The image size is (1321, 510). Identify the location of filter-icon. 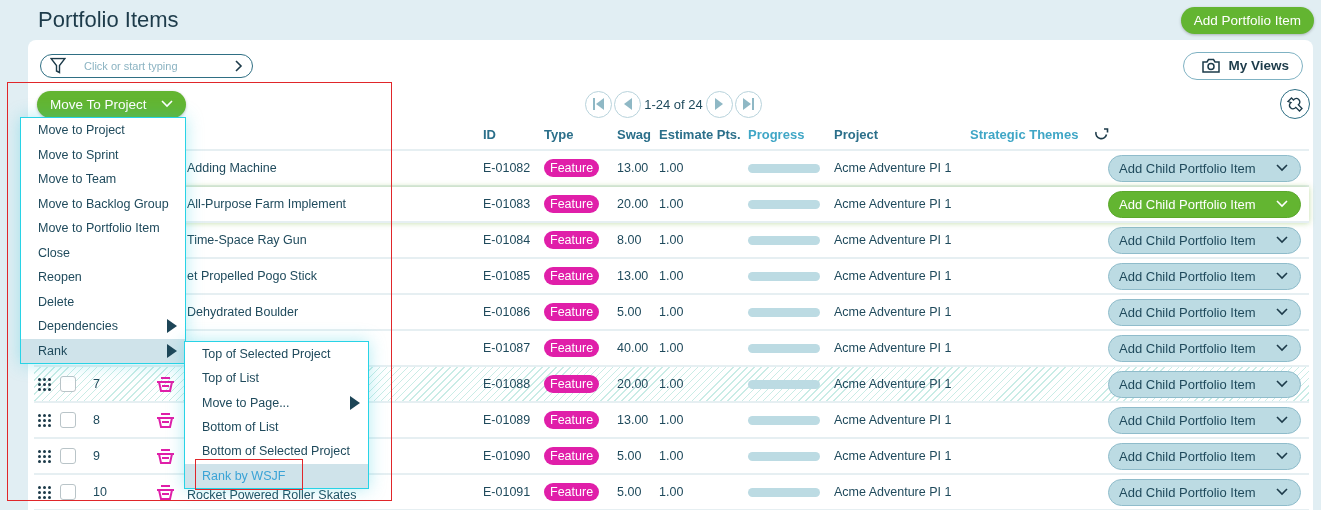
(58, 65).